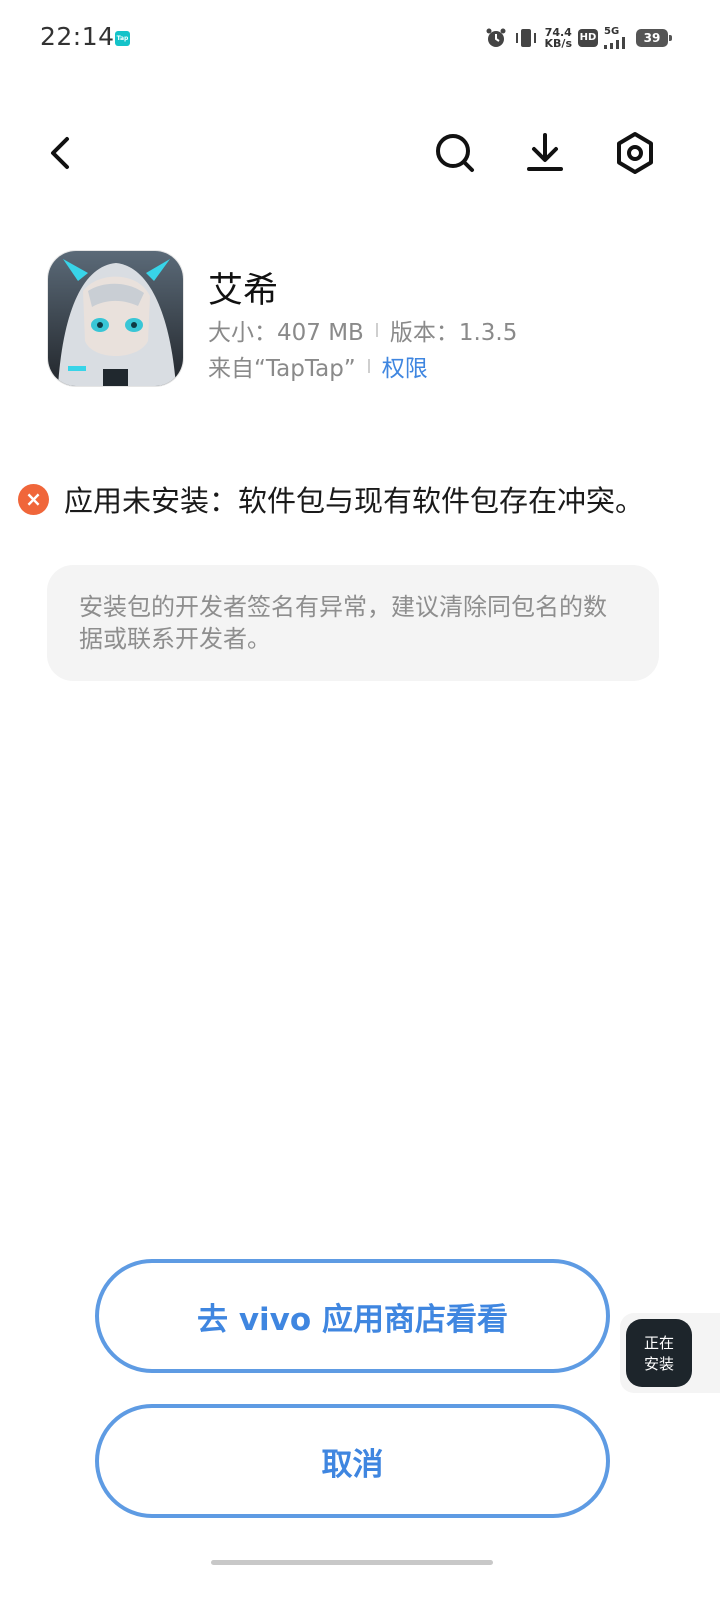 The width and height of the screenshot is (720, 1600). Describe the element at coordinates (77, 36) in the screenshot. I see `status-time: 22:14` at that location.